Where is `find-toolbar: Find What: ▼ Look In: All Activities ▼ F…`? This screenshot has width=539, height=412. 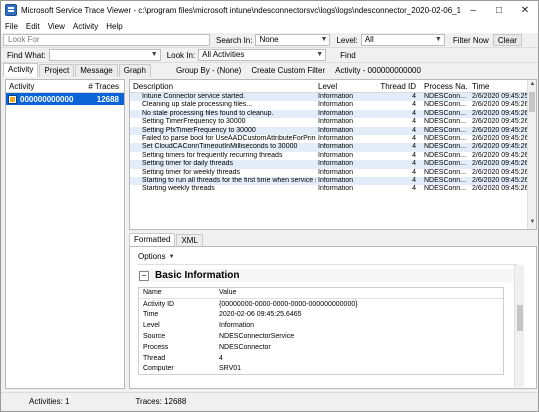
find-toolbar: Find What: ▼ Look In: All Activities ▼ F… is located at coordinates (269, 55).